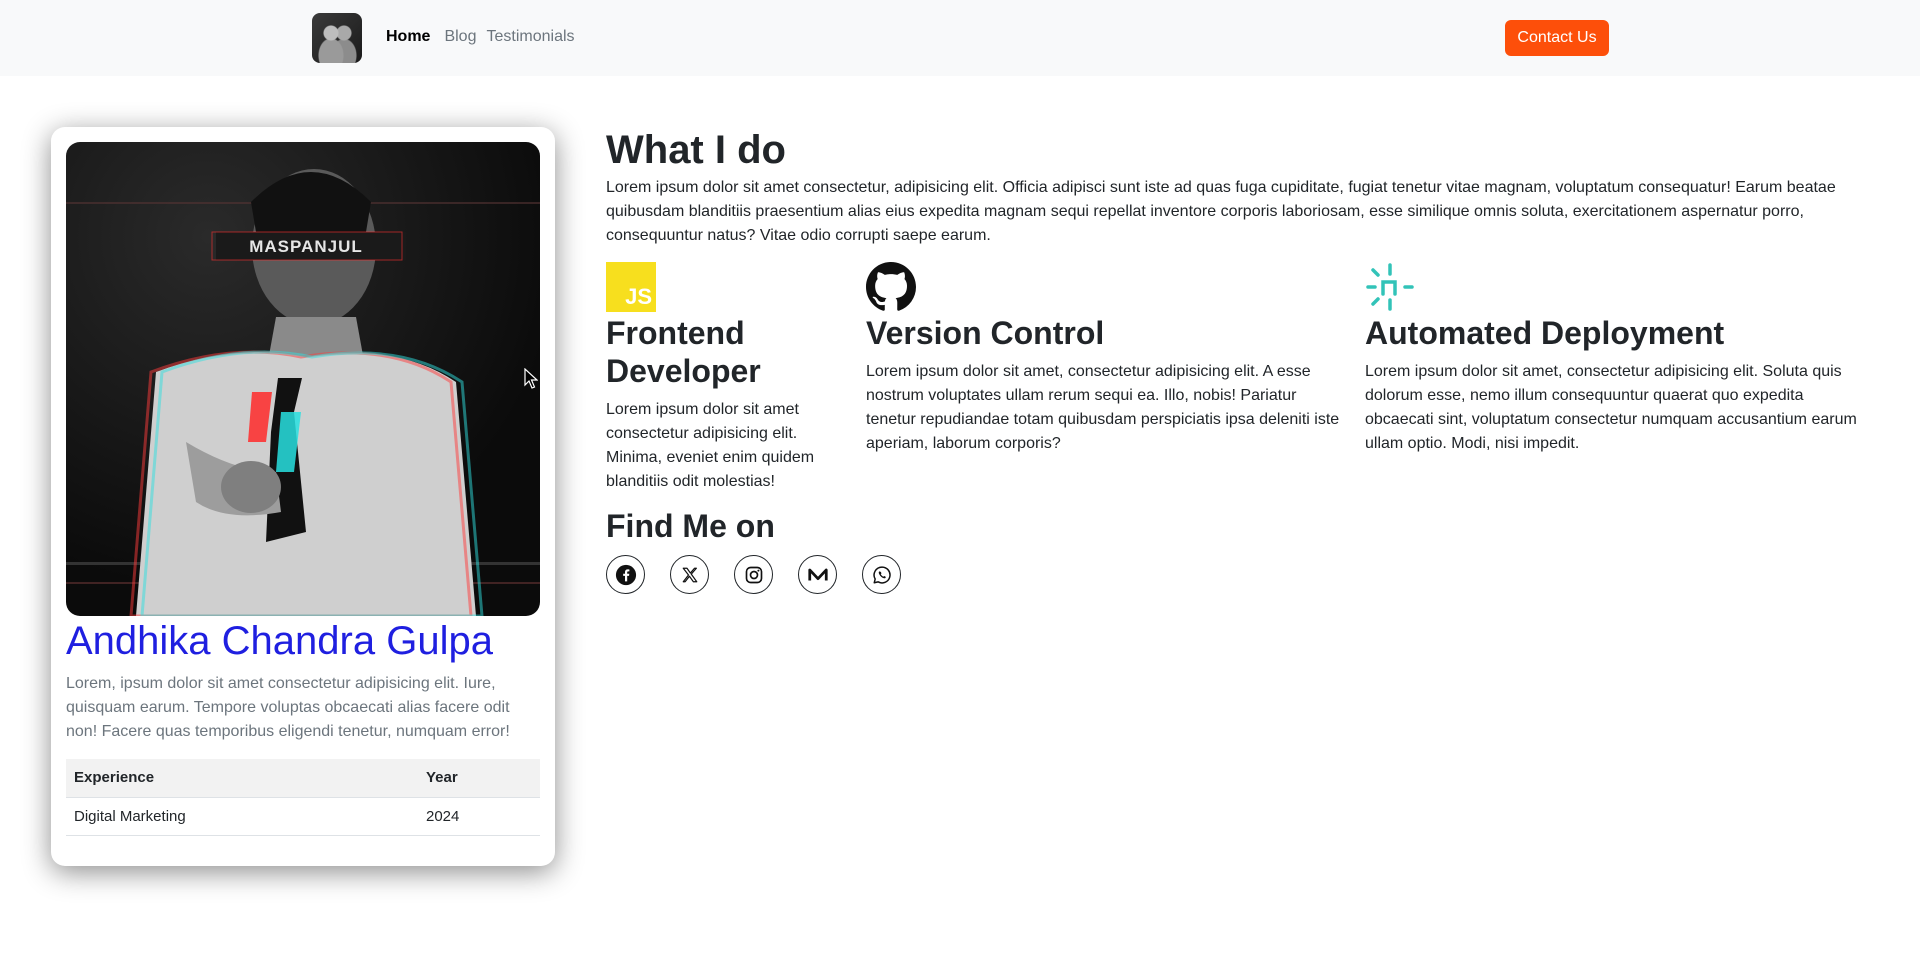  I want to click on instagram-icon, so click(753, 574).